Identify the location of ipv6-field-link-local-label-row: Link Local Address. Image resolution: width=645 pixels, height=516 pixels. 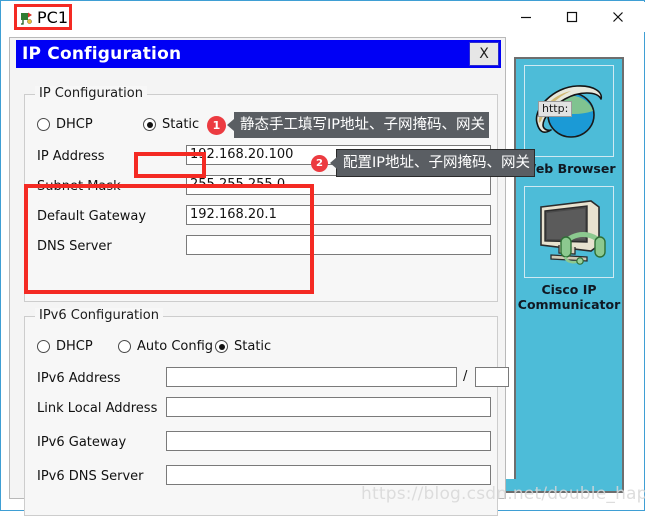
(97, 408).